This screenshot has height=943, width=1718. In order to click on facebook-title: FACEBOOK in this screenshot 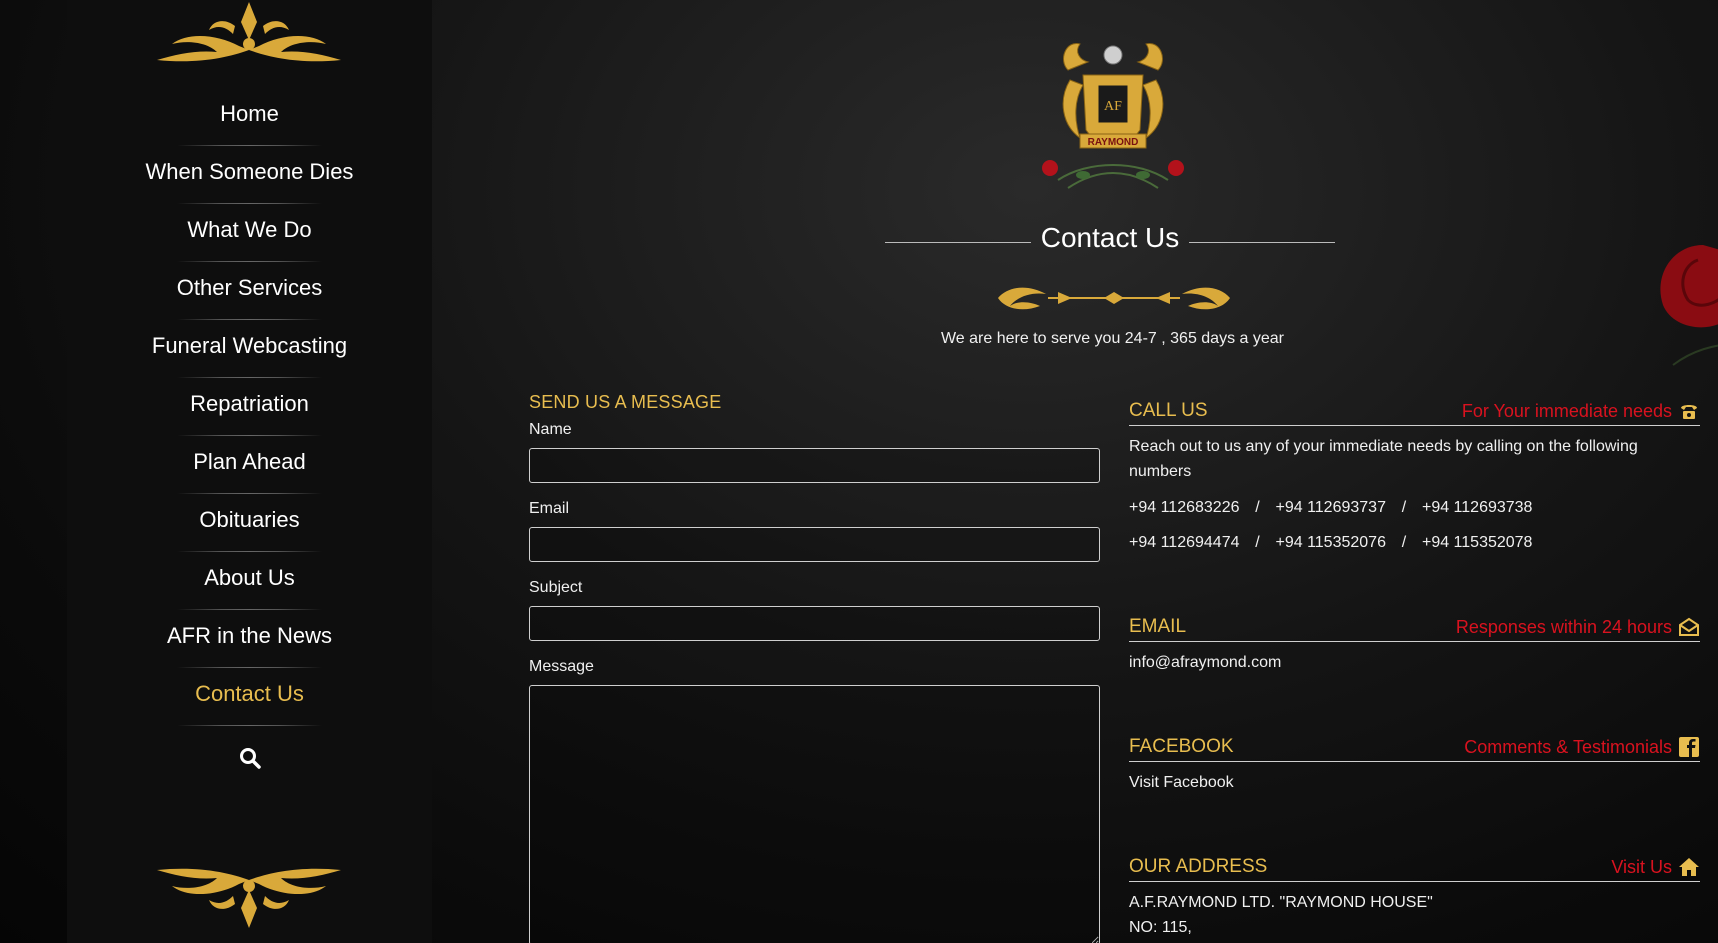, I will do `click(1181, 746)`.